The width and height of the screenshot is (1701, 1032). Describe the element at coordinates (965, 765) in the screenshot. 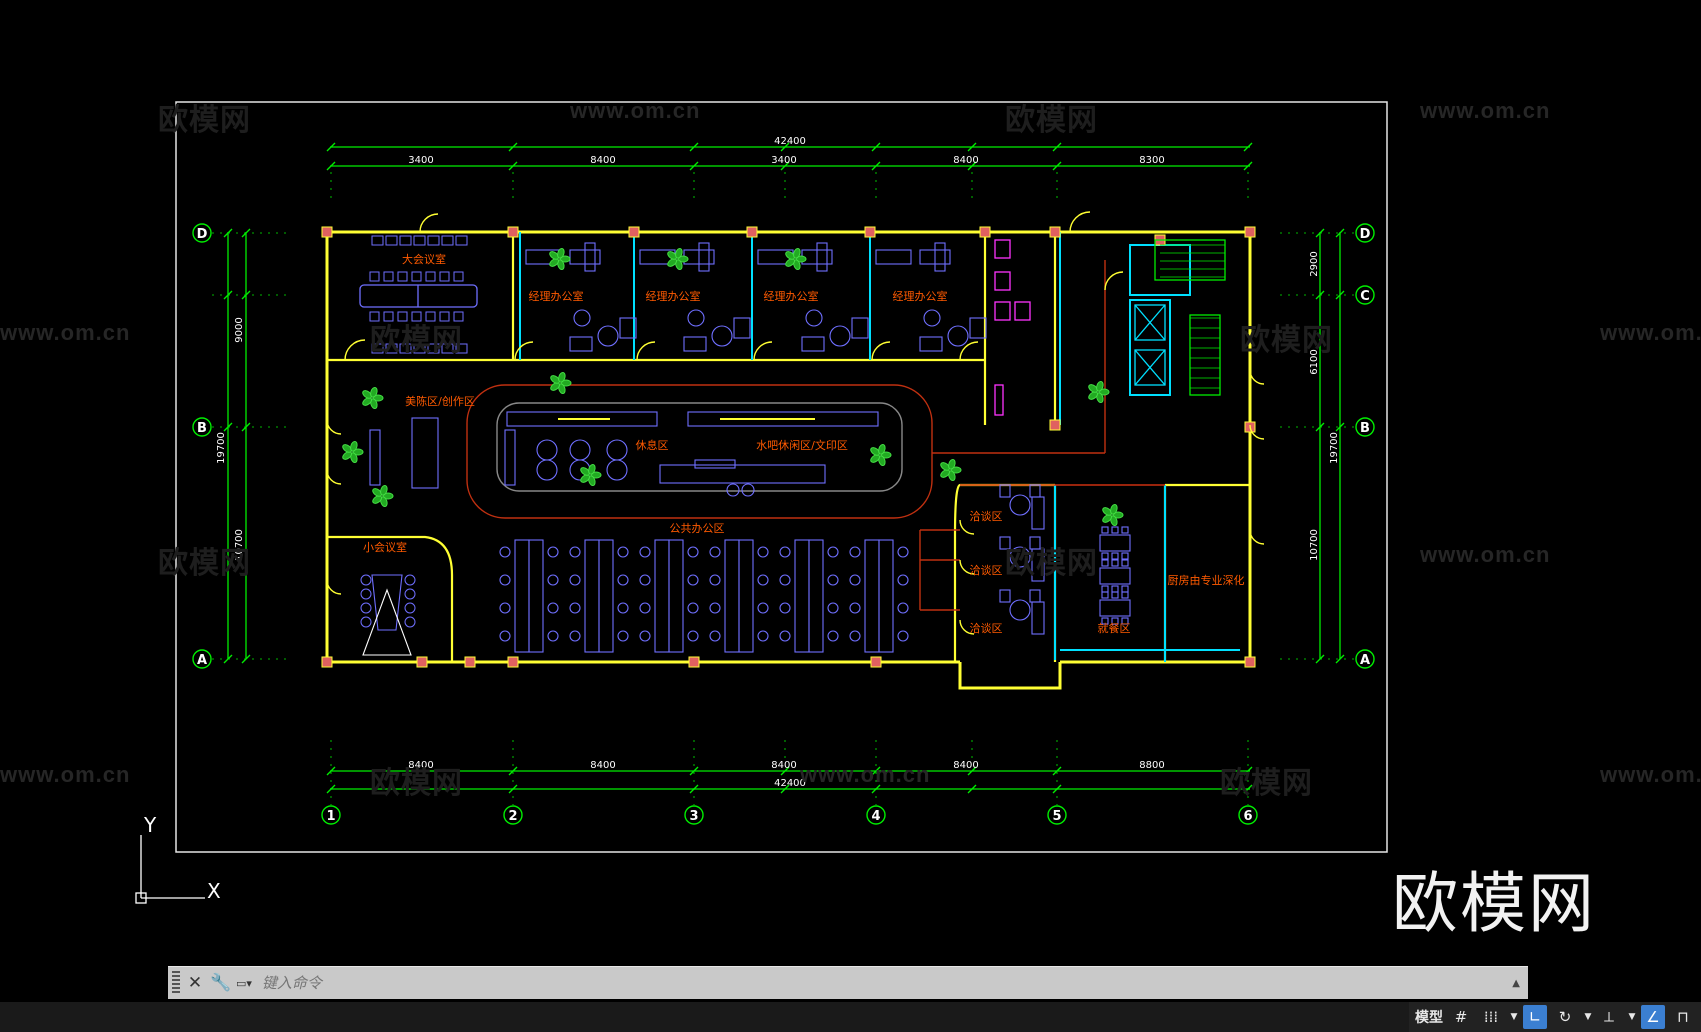

I see `dim-bottom-4: 8400` at that location.